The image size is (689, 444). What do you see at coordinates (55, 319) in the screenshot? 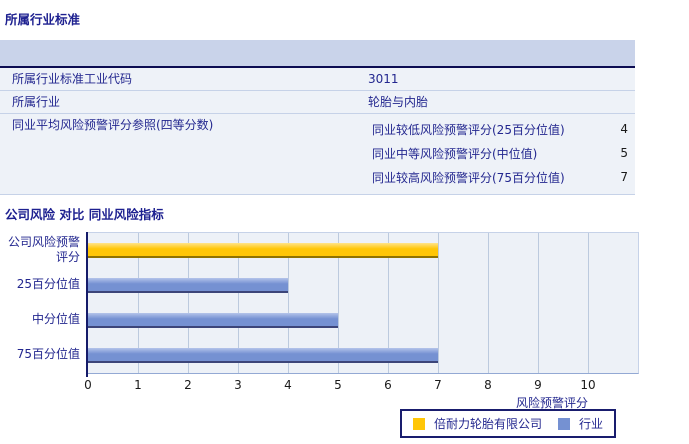
I see `y-category-label: 中分位值` at bounding box center [55, 319].